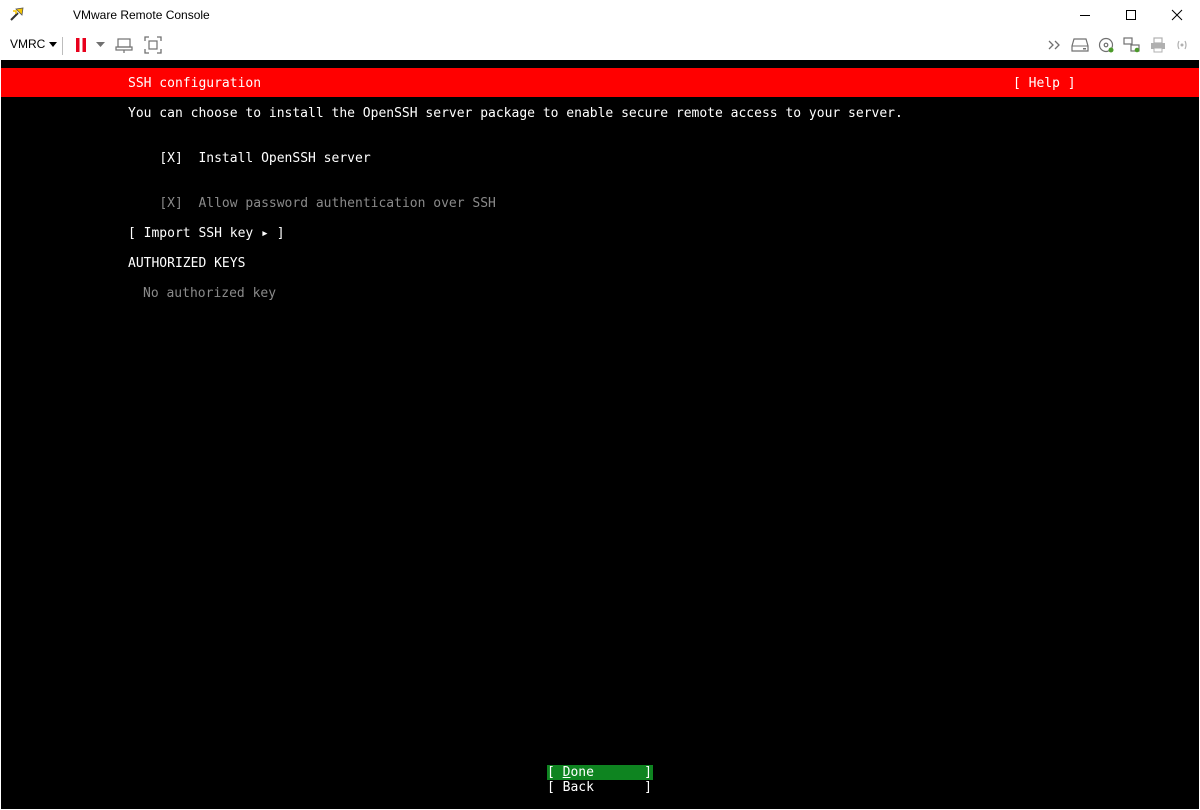  I want to click on window-title: VMware Remote Console, so click(141, 15).